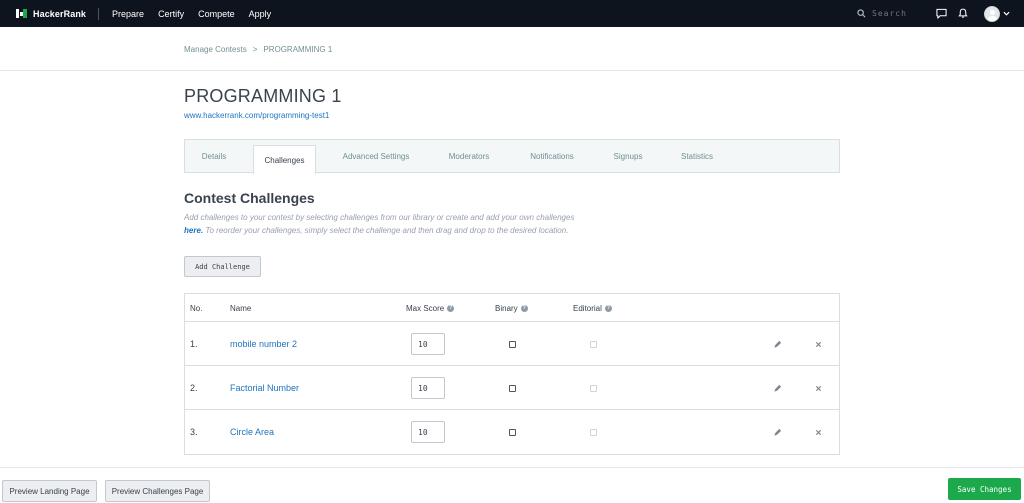 This screenshot has height=503, width=1024. Describe the element at coordinates (284, 159) in the screenshot. I see `tab-challenges: Challenges` at that location.